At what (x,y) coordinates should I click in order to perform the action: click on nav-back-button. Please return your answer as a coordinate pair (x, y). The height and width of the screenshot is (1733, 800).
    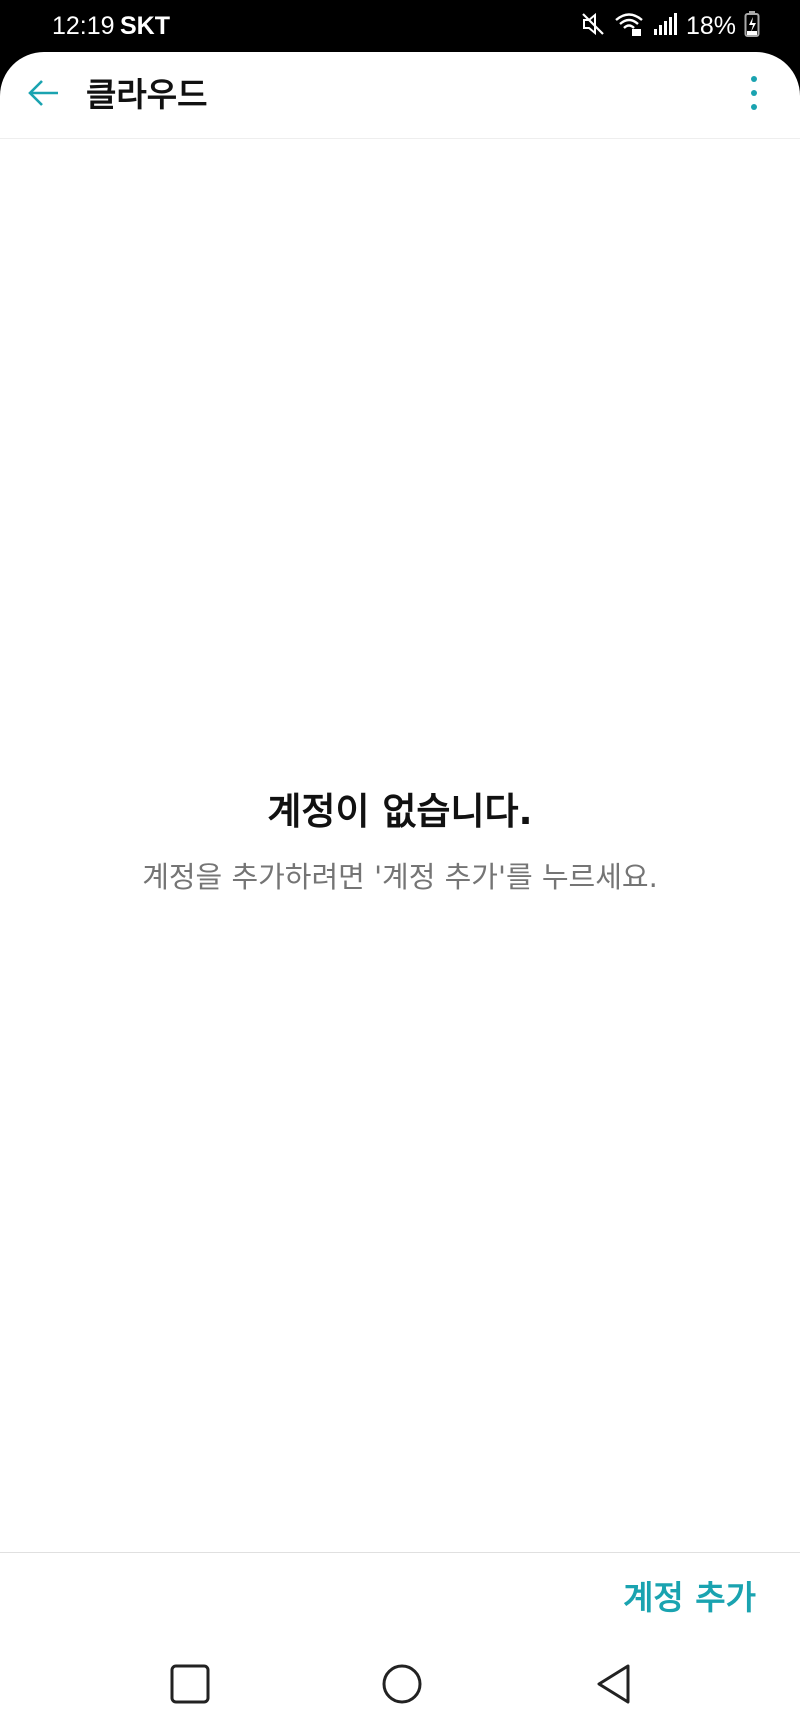
    Looking at the image, I should click on (614, 1686).